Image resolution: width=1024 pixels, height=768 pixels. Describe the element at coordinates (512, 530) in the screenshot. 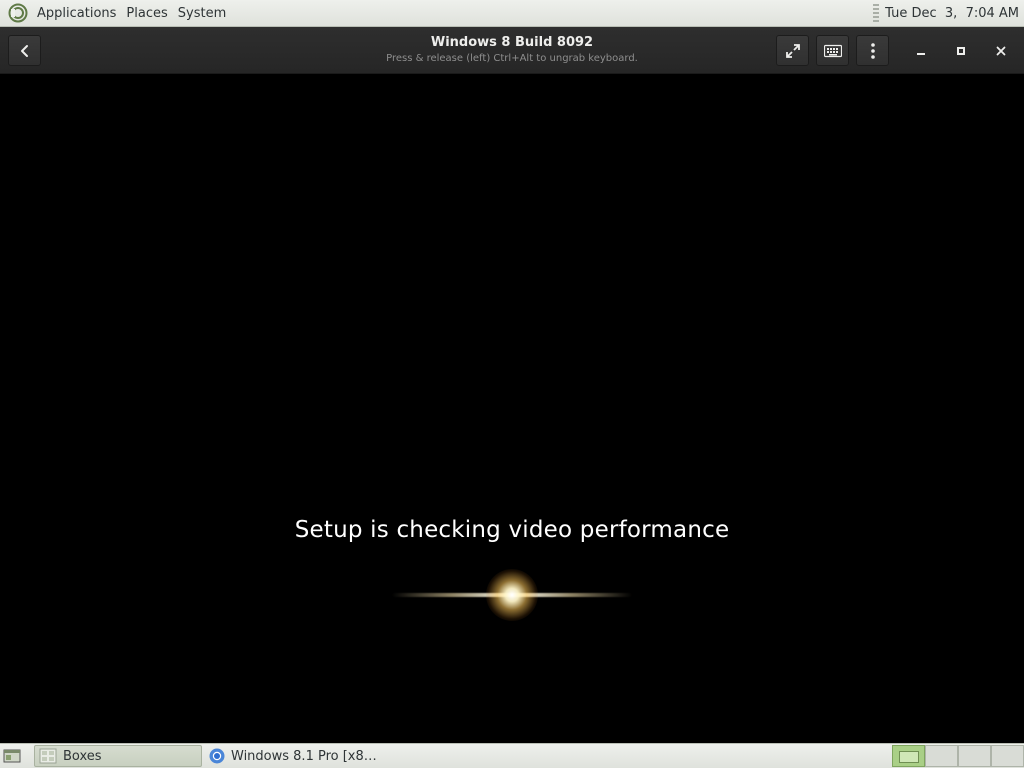

I see `setup-status-text: Setup is checking video performance` at that location.